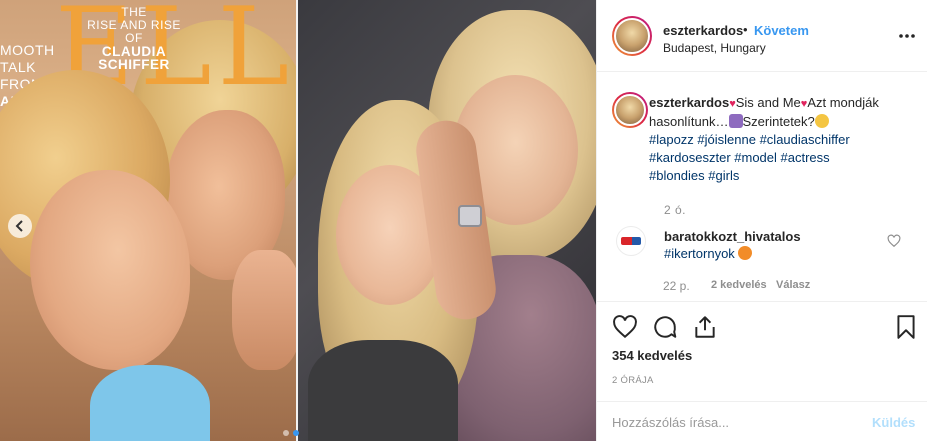  I want to click on more-options-icon, so click(907, 36).